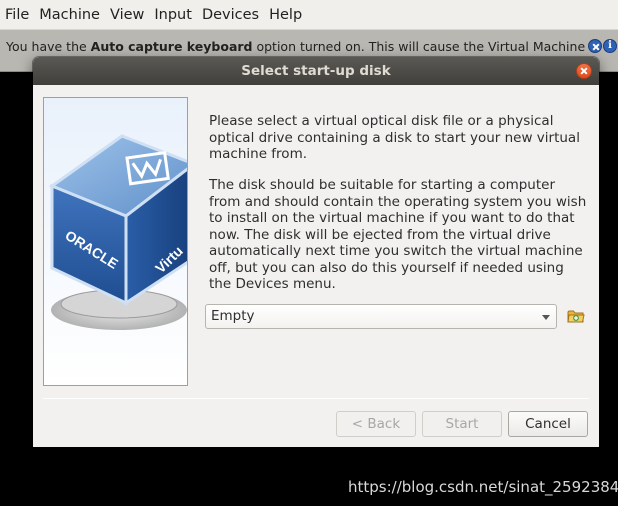  I want to click on cancel-button: Cancel, so click(548, 424).